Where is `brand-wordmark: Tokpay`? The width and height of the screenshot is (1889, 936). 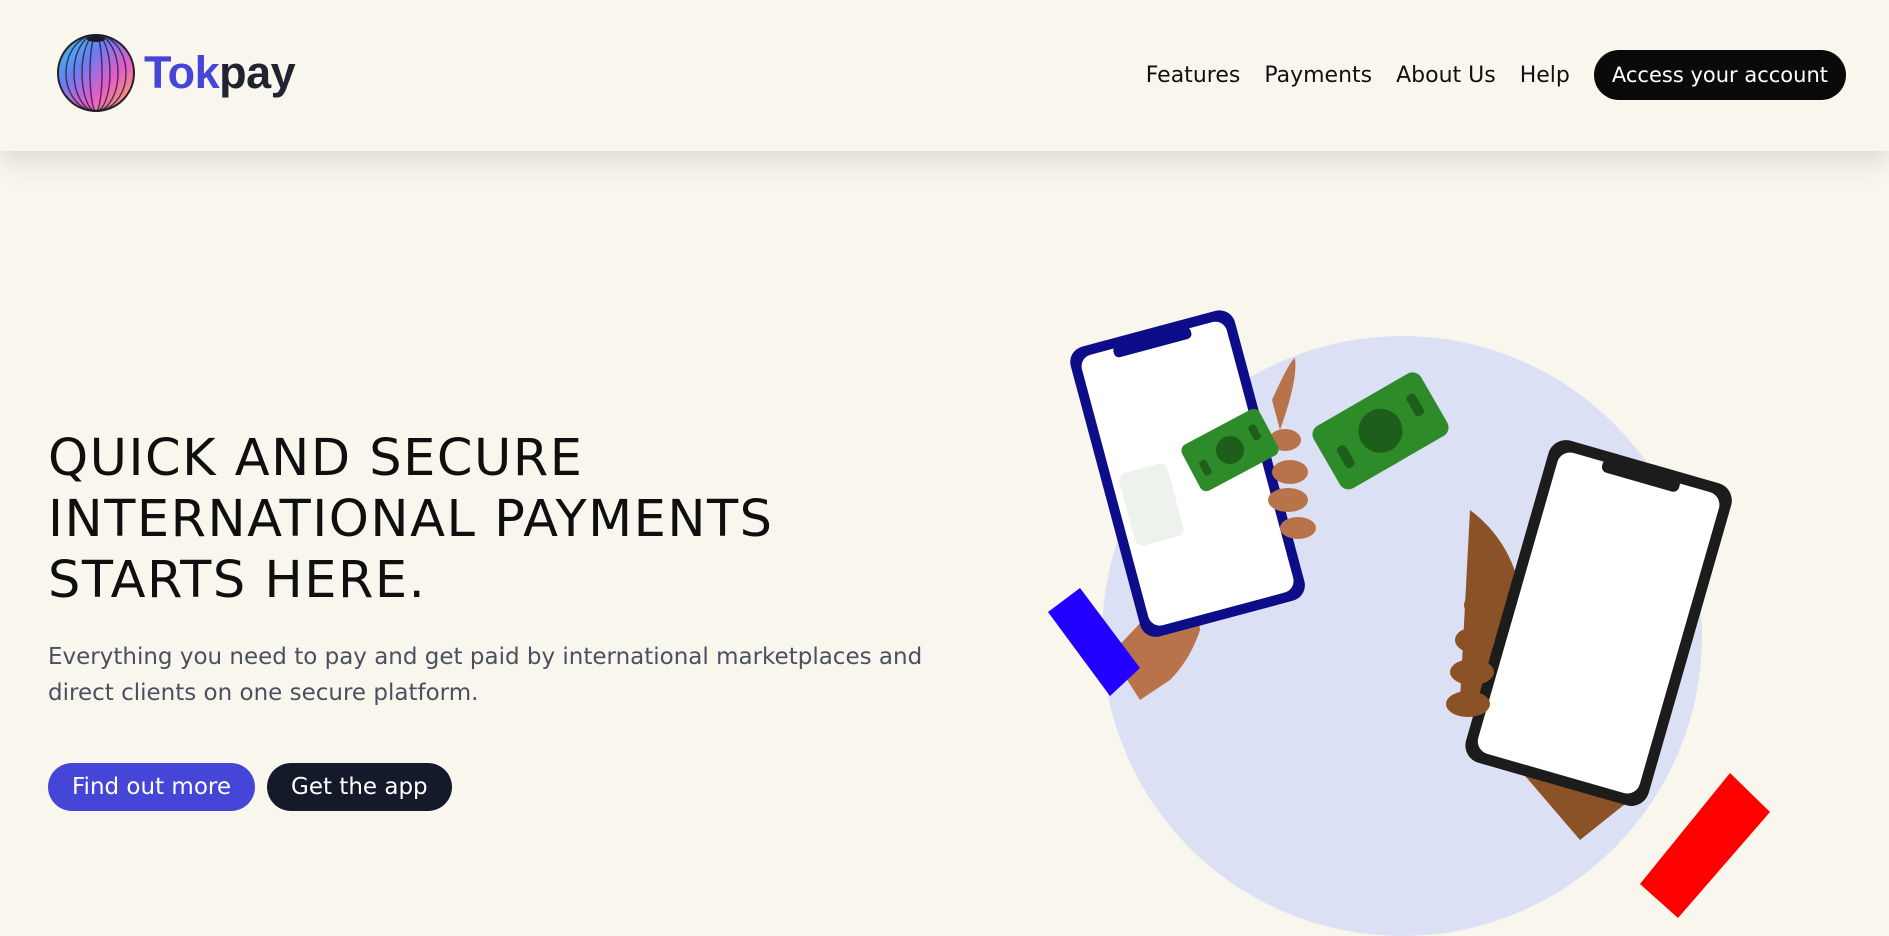
brand-wordmark: Tokpay is located at coordinates (220, 73).